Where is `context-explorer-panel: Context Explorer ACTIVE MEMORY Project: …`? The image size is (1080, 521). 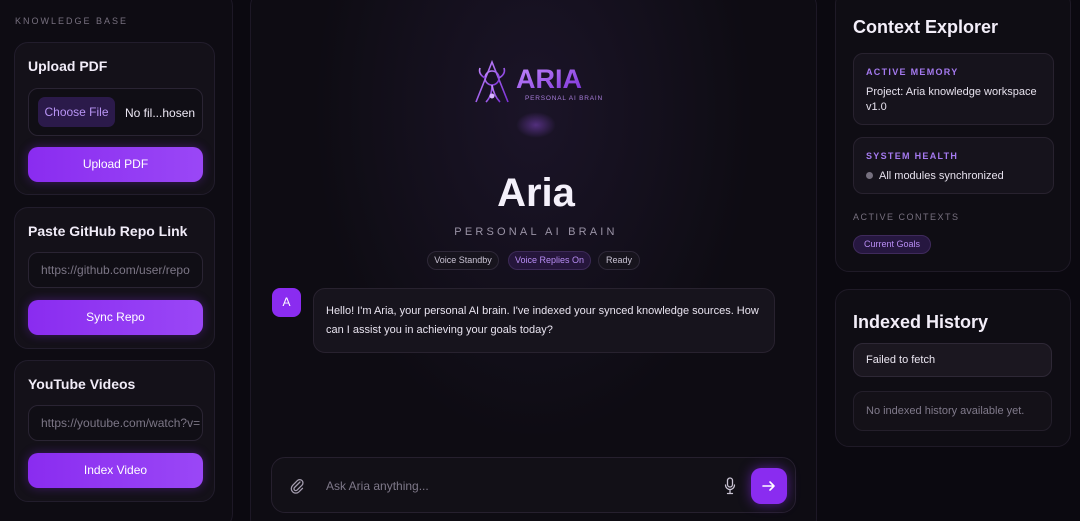
context-explorer-panel: Context Explorer ACTIVE MEMORY Project: … is located at coordinates (953, 136).